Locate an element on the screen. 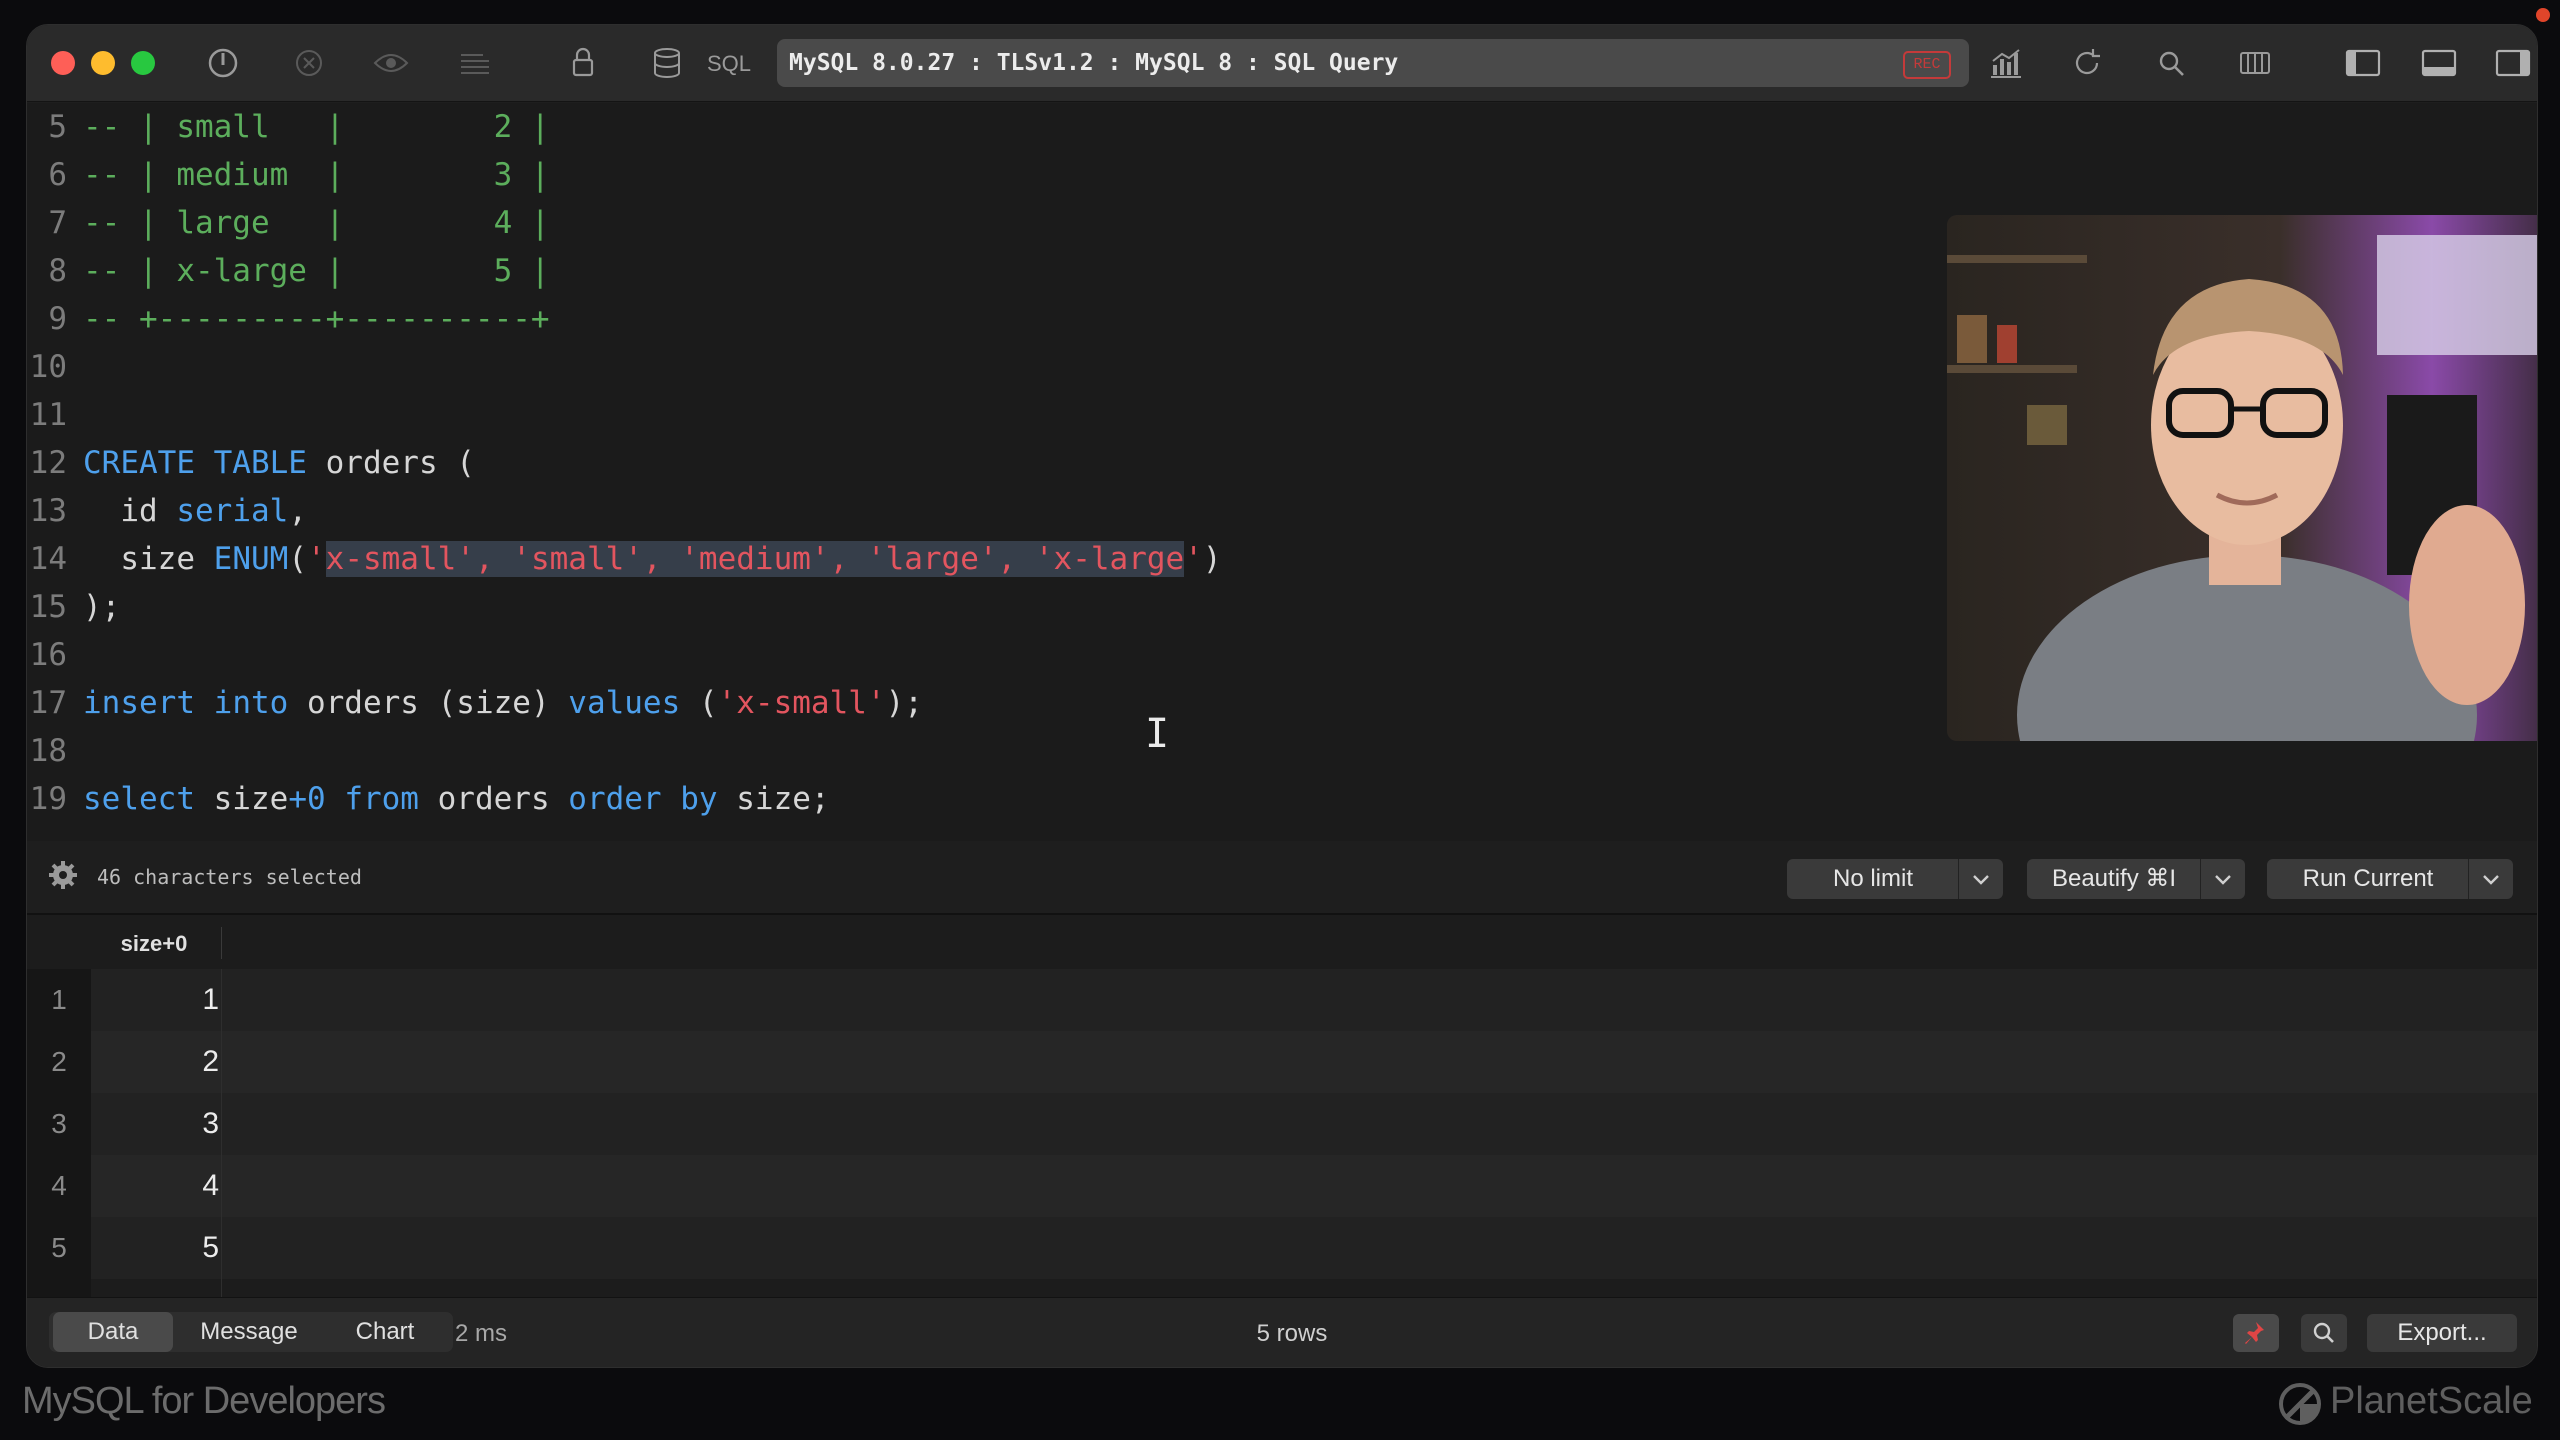 The image size is (2560, 1440). editor-line: 15); is located at coordinates (75, 607).